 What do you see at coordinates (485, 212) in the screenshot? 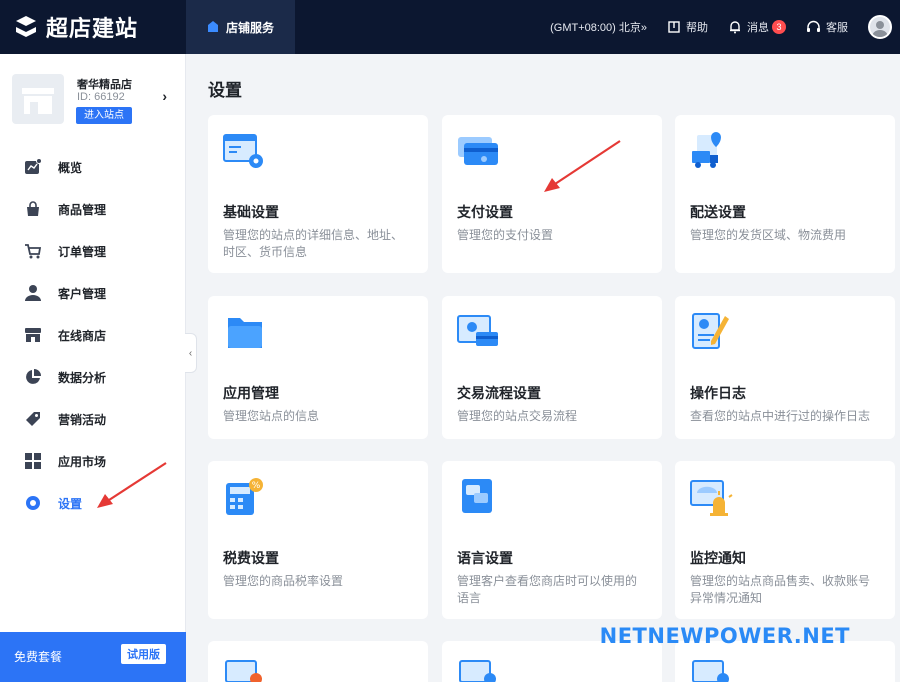
I see `card-title: 支付设置` at bounding box center [485, 212].